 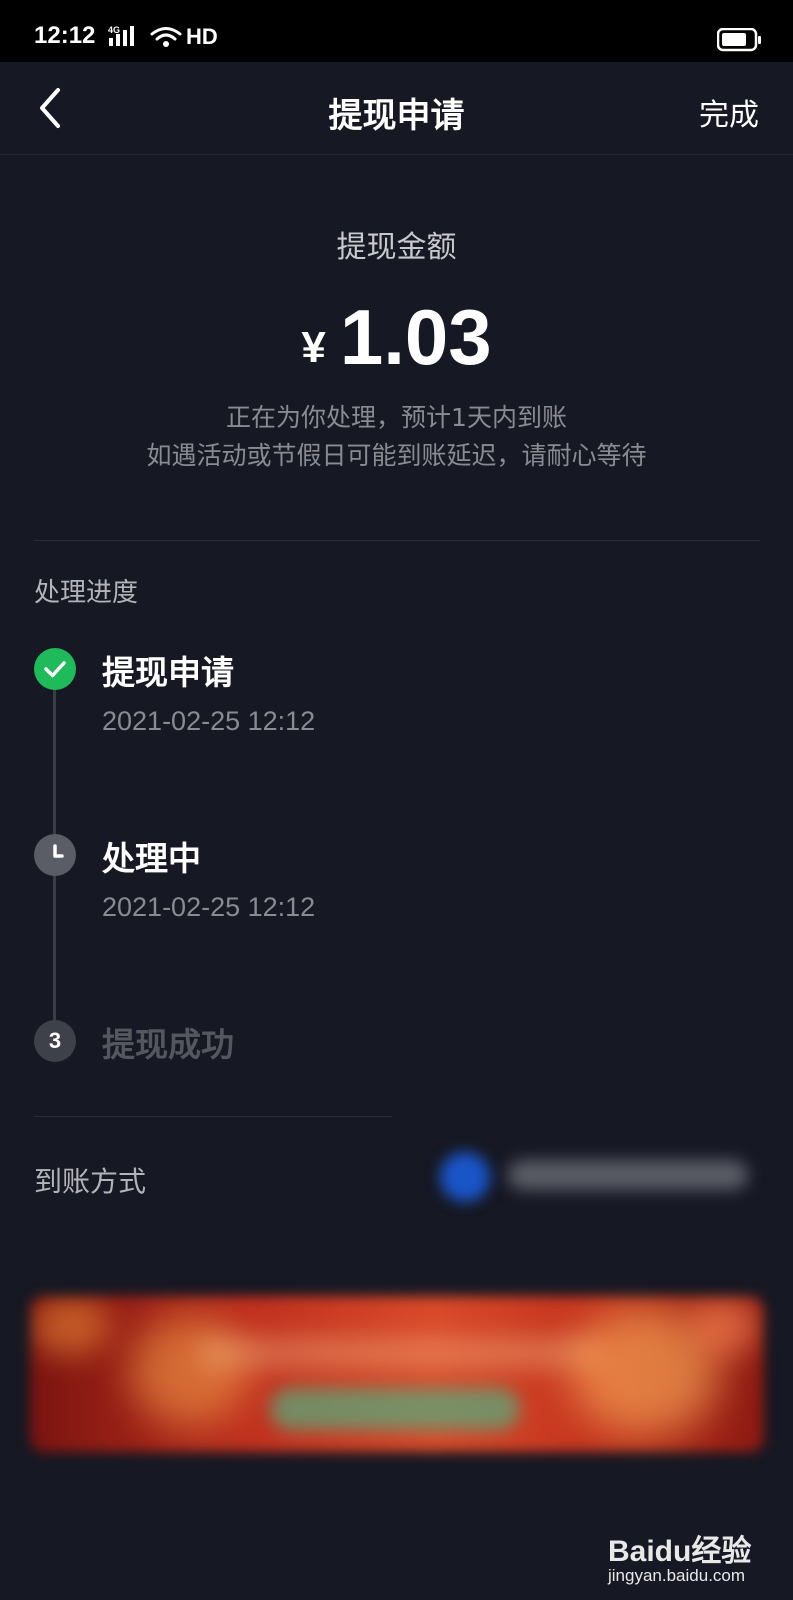 What do you see at coordinates (677, 1575) in the screenshot?
I see `watermark-url: jingyan.baidu.com` at bounding box center [677, 1575].